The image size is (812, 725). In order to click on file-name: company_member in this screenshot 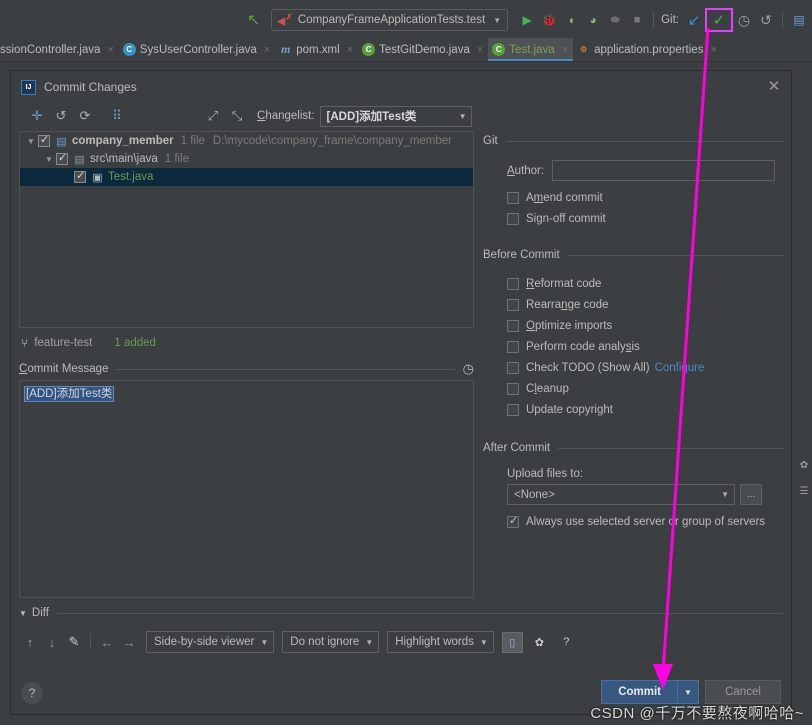, I will do `click(123, 141)`.